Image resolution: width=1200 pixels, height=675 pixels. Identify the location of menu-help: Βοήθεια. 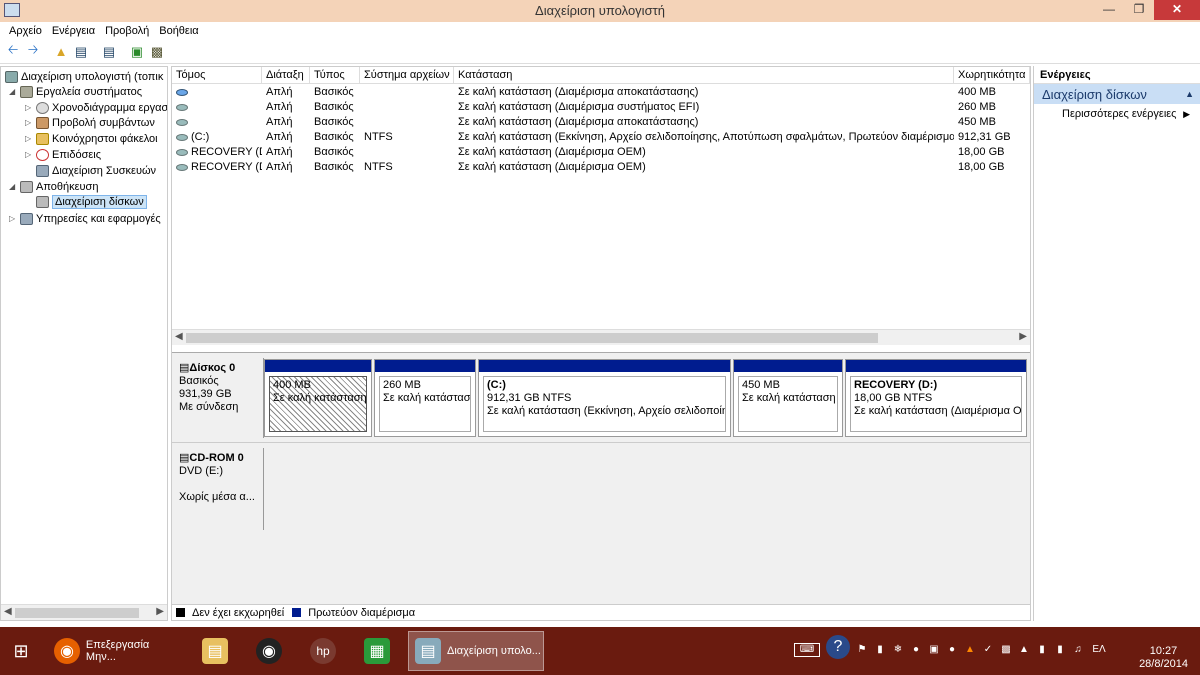
(178, 31).